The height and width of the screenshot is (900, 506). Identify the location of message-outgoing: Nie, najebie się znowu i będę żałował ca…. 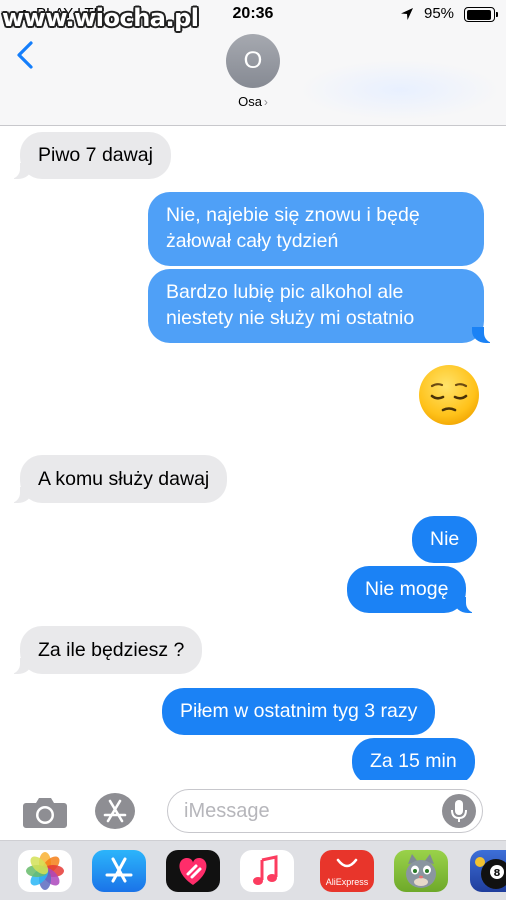
(316, 229).